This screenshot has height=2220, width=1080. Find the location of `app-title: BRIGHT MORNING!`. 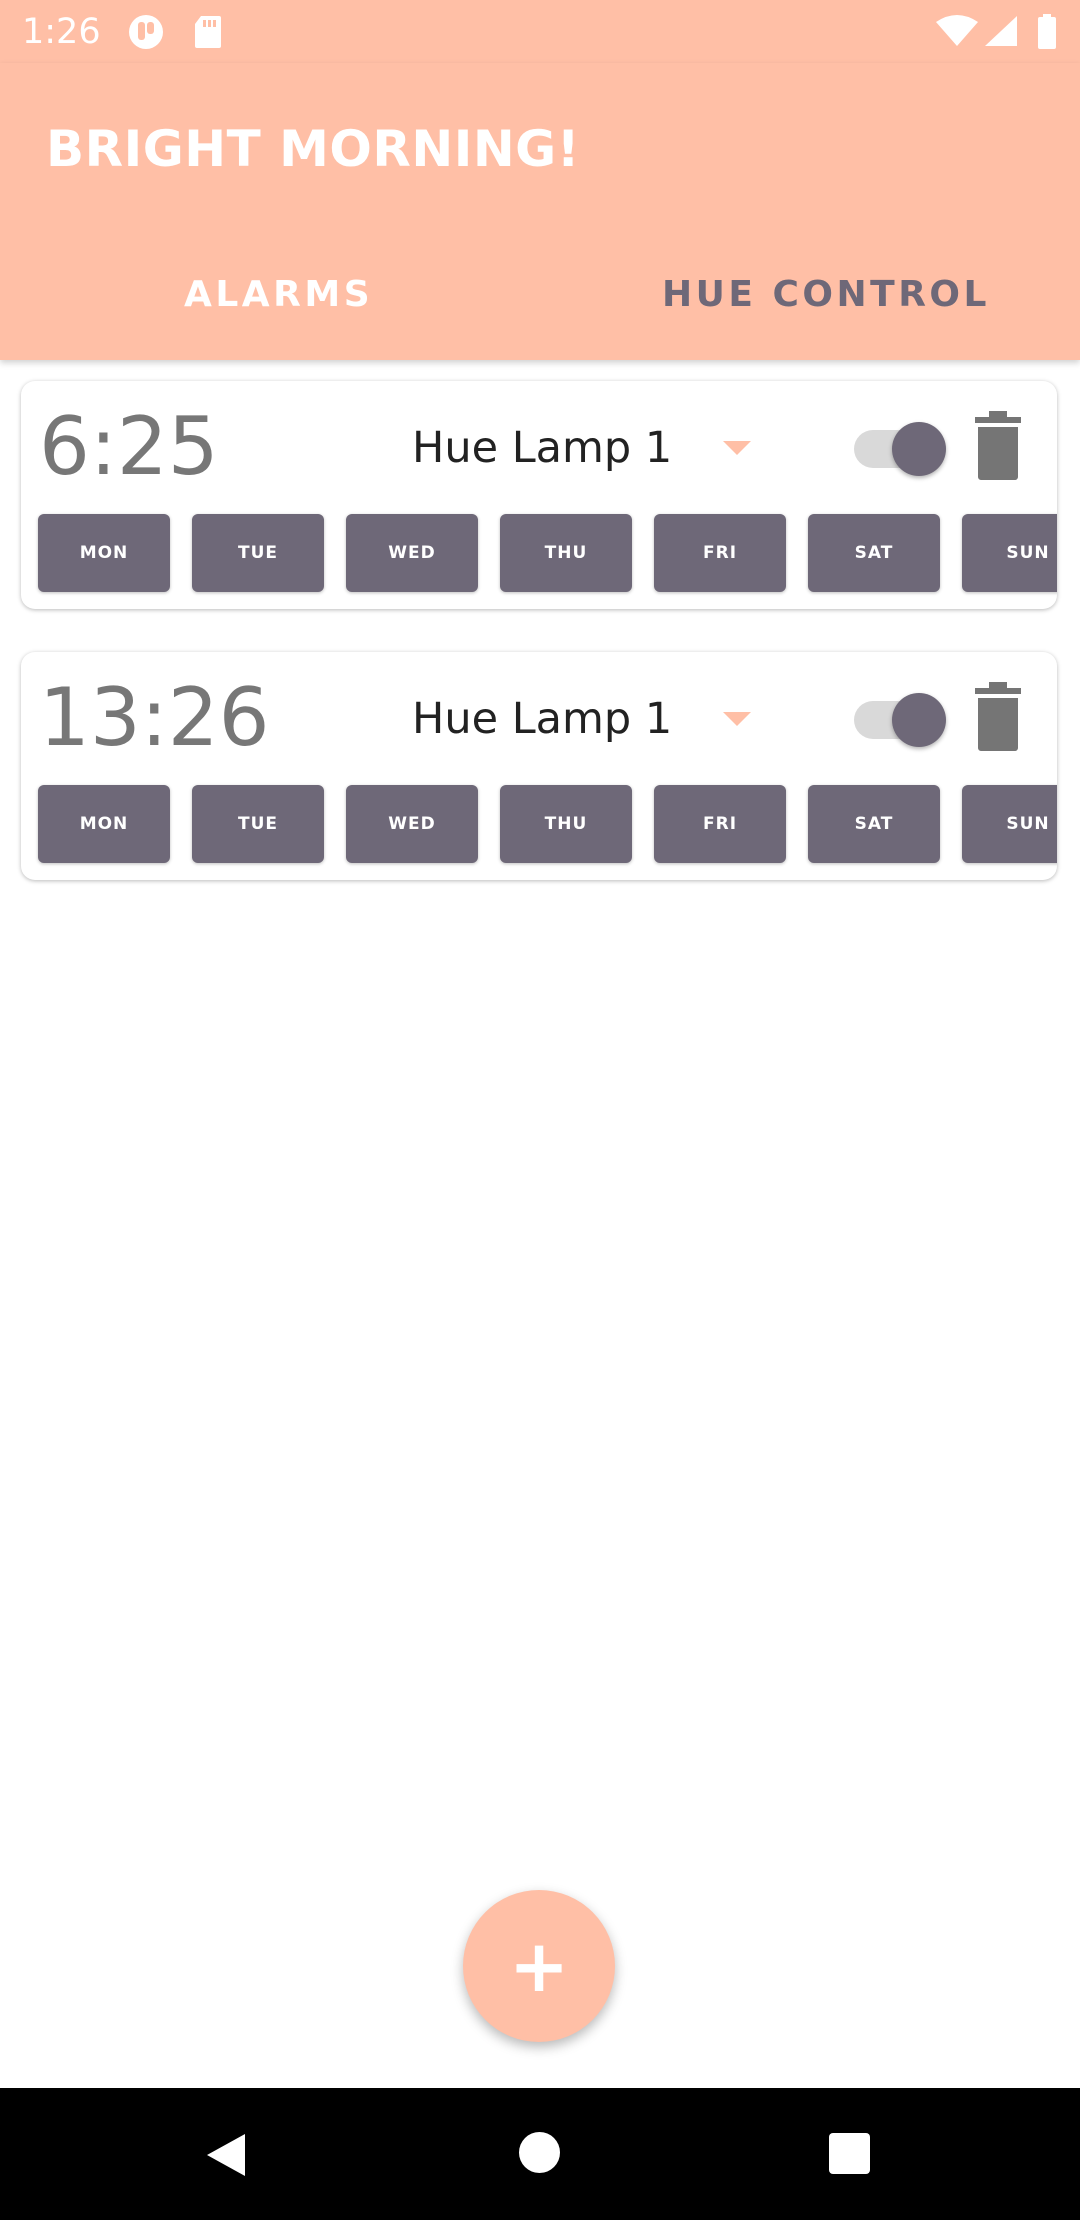

app-title: BRIGHT MORNING! is located at coordinates (313, 149).